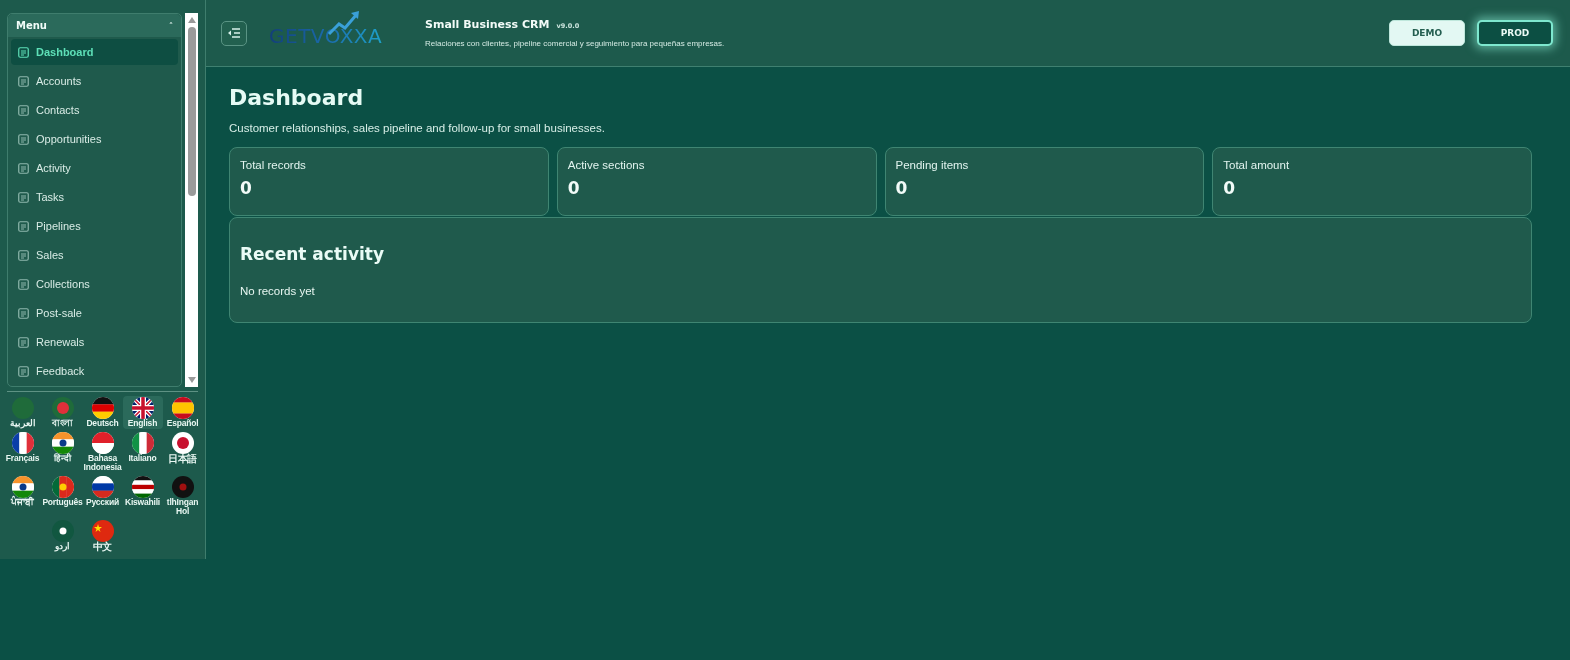 The width and height of the screenshot is (1570, 660). What do you see at coordinates (95, 313) in the screenshot?
I see `sidebar-item: Post-sale` at bounding box center [95, 313].